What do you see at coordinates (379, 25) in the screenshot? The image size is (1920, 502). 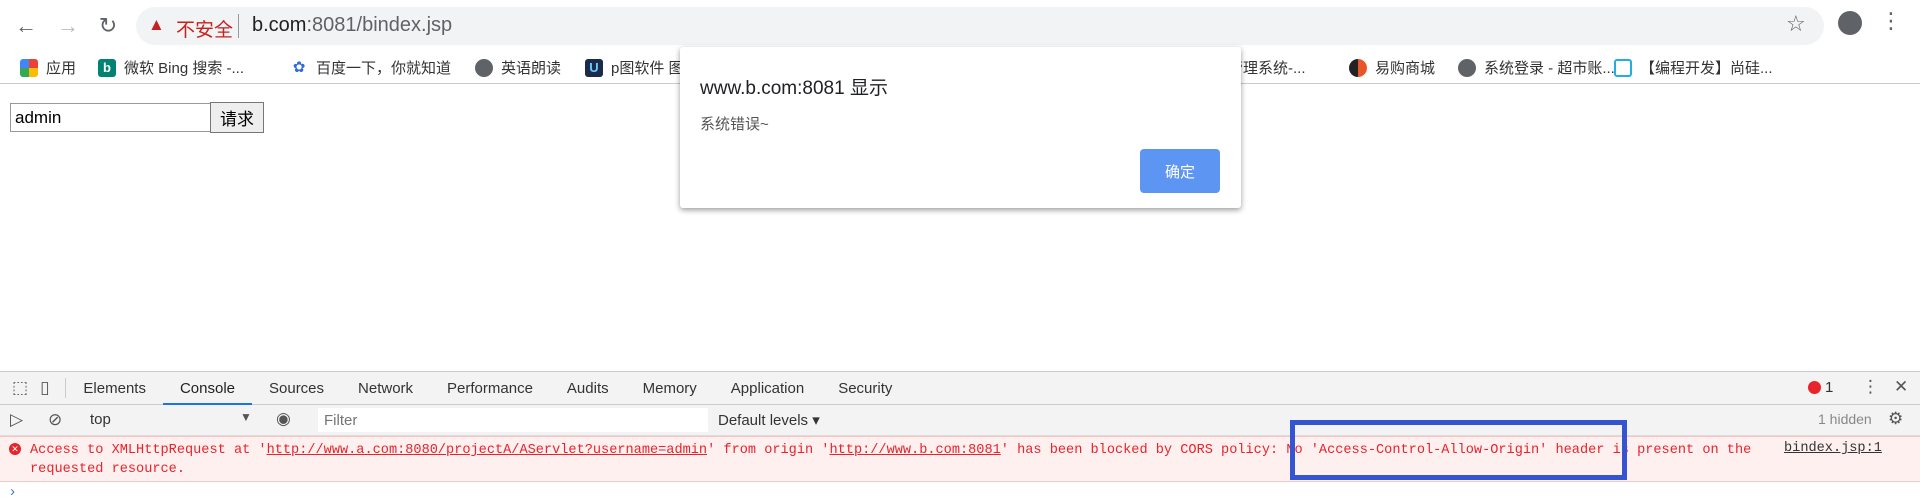 I see `url-path: :8081/bindex.jsp` at bounding box center [379, 25].